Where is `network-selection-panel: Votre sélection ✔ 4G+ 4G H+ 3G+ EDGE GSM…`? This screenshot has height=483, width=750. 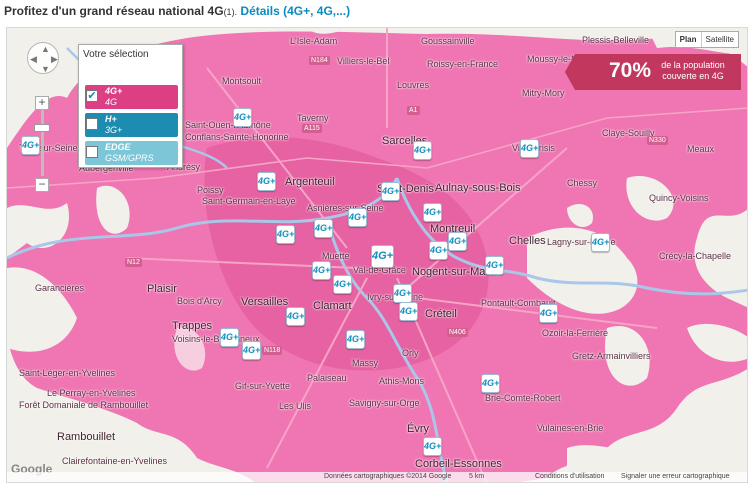
network-selection-panel: Votre sélection ✔ 4G+ 4G H+ 3G+ EDGE GSM… is located at coordinates (130, 106).